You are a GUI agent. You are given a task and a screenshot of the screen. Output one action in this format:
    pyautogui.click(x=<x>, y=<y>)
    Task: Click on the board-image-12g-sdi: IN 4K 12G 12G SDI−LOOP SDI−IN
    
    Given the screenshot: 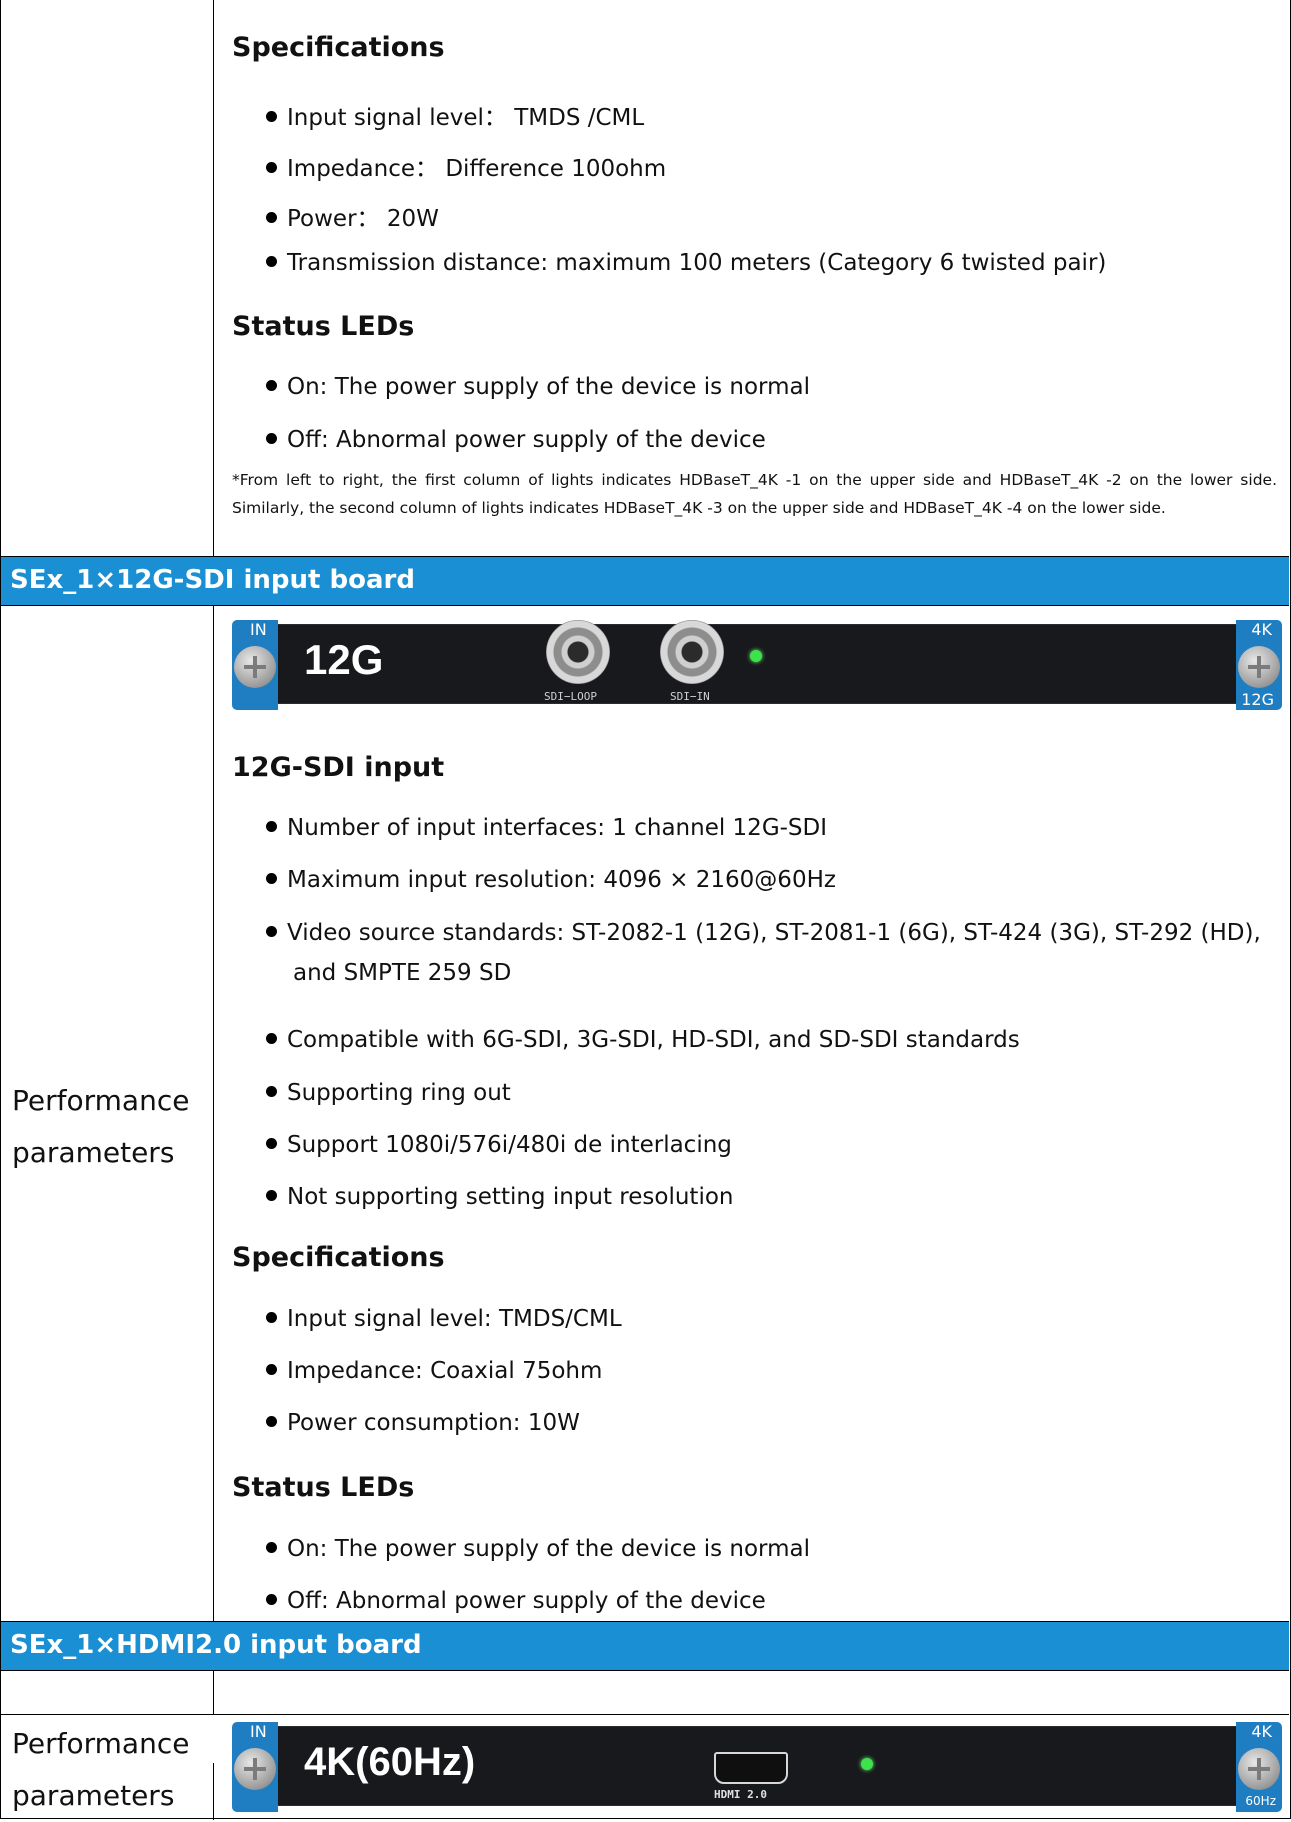 What is the action you would take?
    pyautogui.click(x=757, y=665)
    